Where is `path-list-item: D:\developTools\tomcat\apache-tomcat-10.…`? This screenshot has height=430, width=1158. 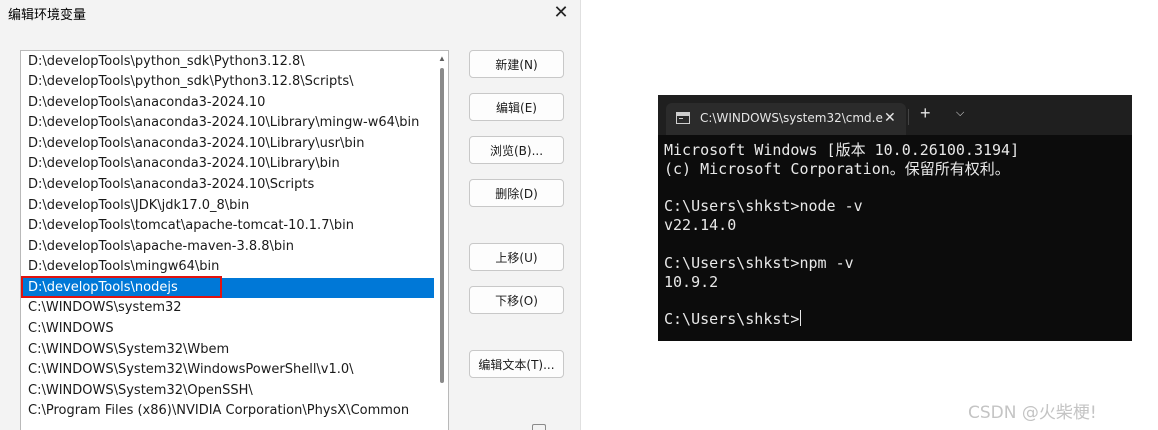
path-list-item: D:\developTools\tomcat\apache-tomcat-10.… is located at coordinates (228, 226).